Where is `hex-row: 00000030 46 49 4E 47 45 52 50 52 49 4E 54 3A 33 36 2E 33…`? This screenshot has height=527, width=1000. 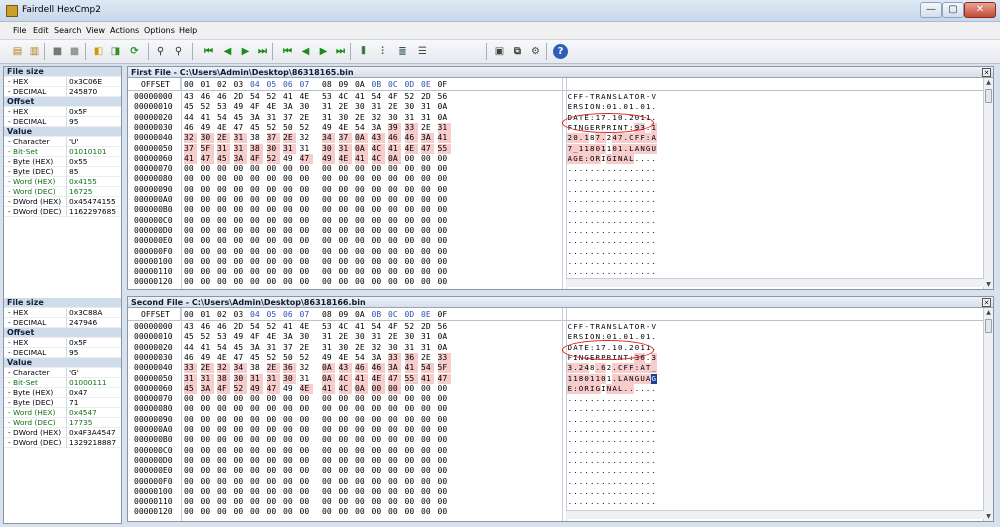
hex-row: 00000030 46 49 4E 47 45 52 50 52 49 4E 54 3A 33 36 2E 33… is located at coordinates (556, 357).